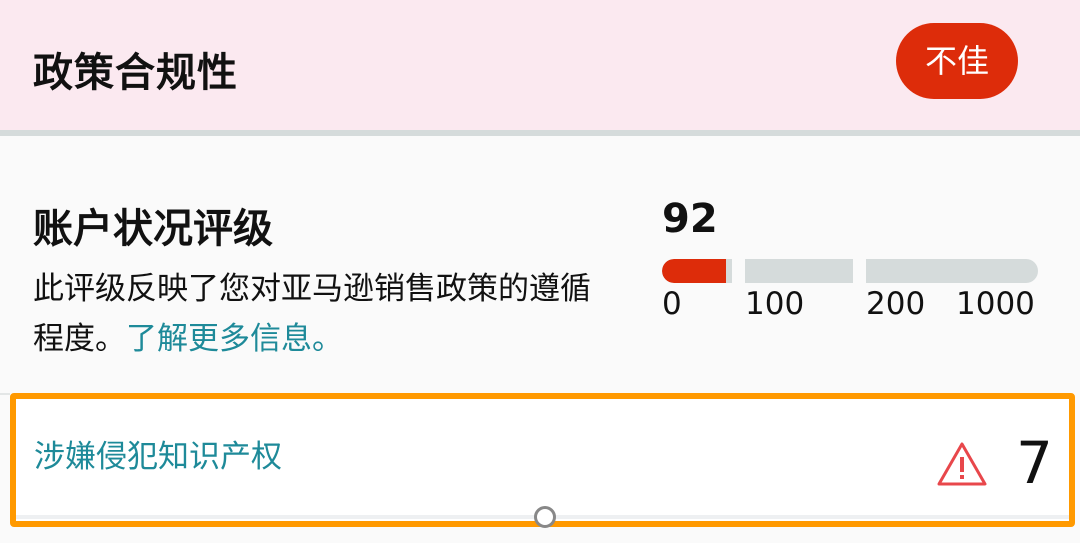 The height and width of the screenshot is (543, 1080). Describe the element at coordinates (694, 271) in the screenshot. I see `bar-fill` at that location.